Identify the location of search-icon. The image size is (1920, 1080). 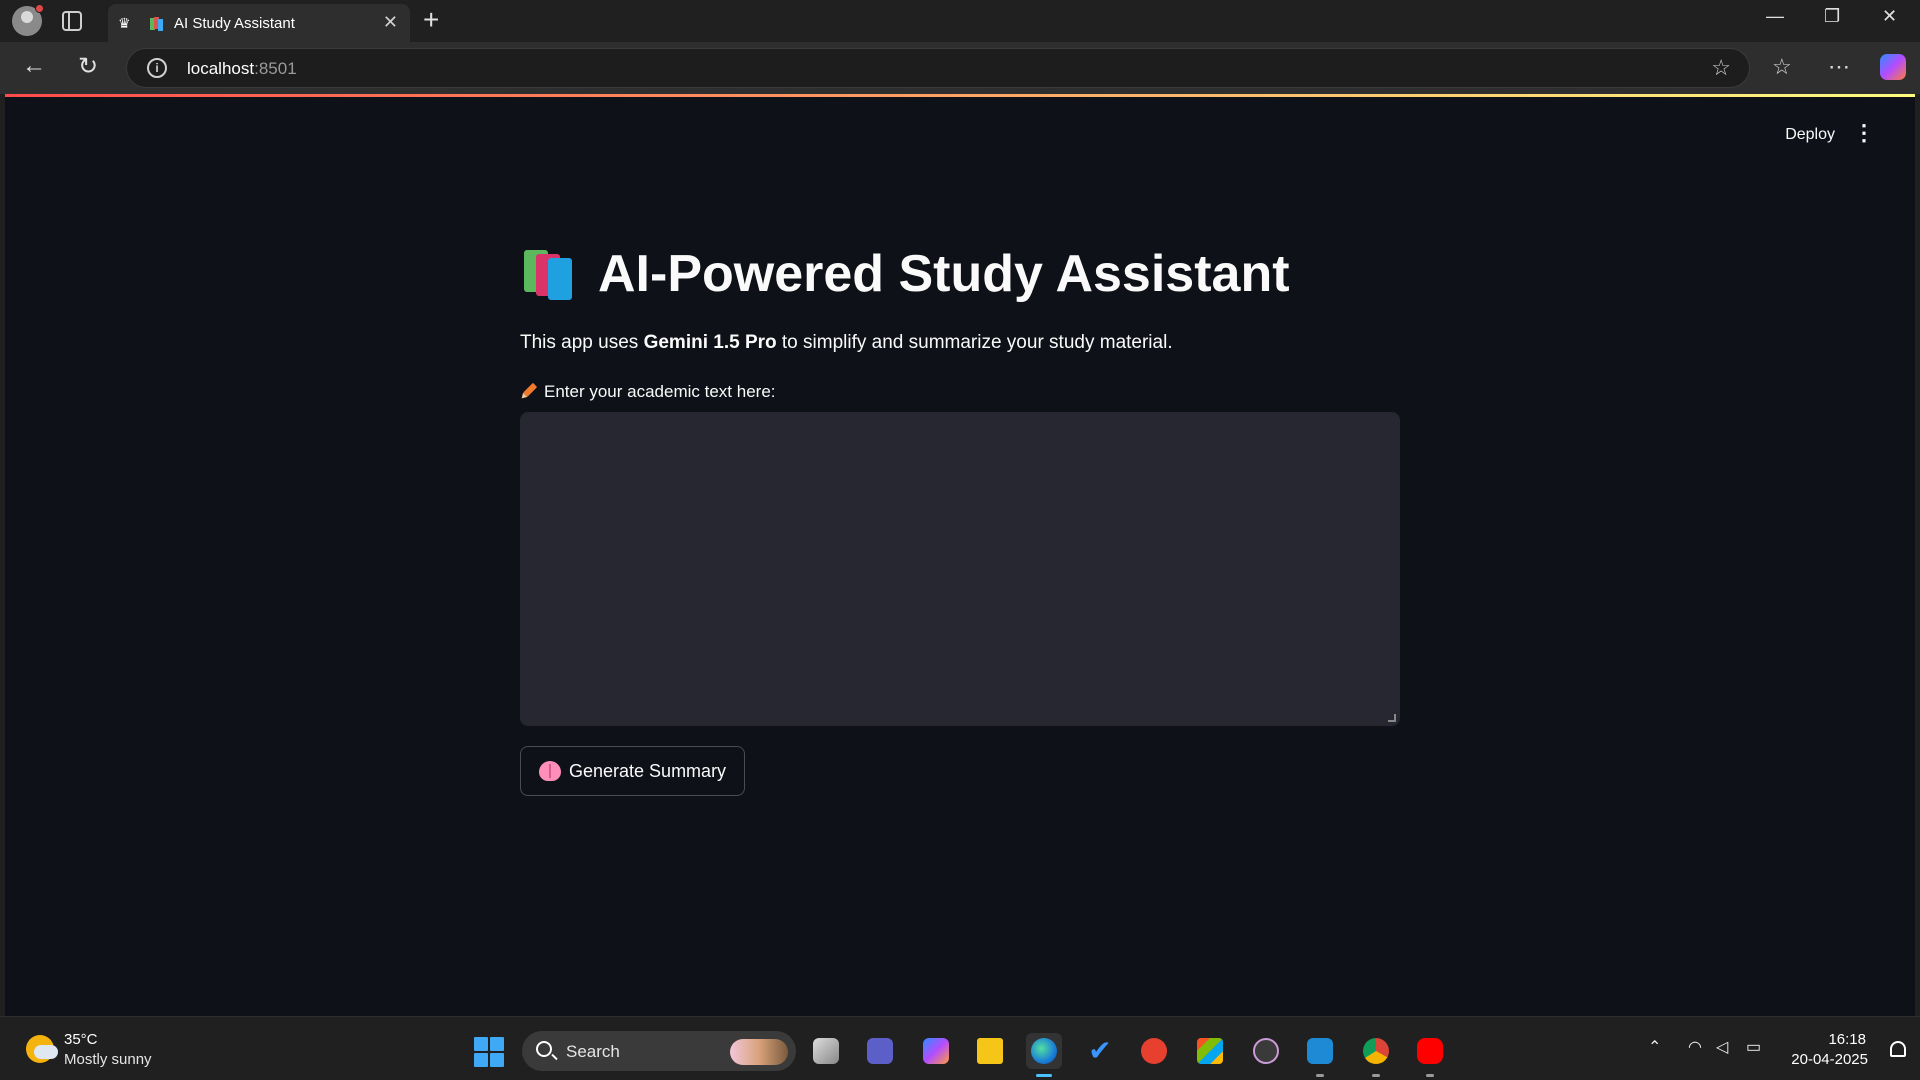
(544, 1049).